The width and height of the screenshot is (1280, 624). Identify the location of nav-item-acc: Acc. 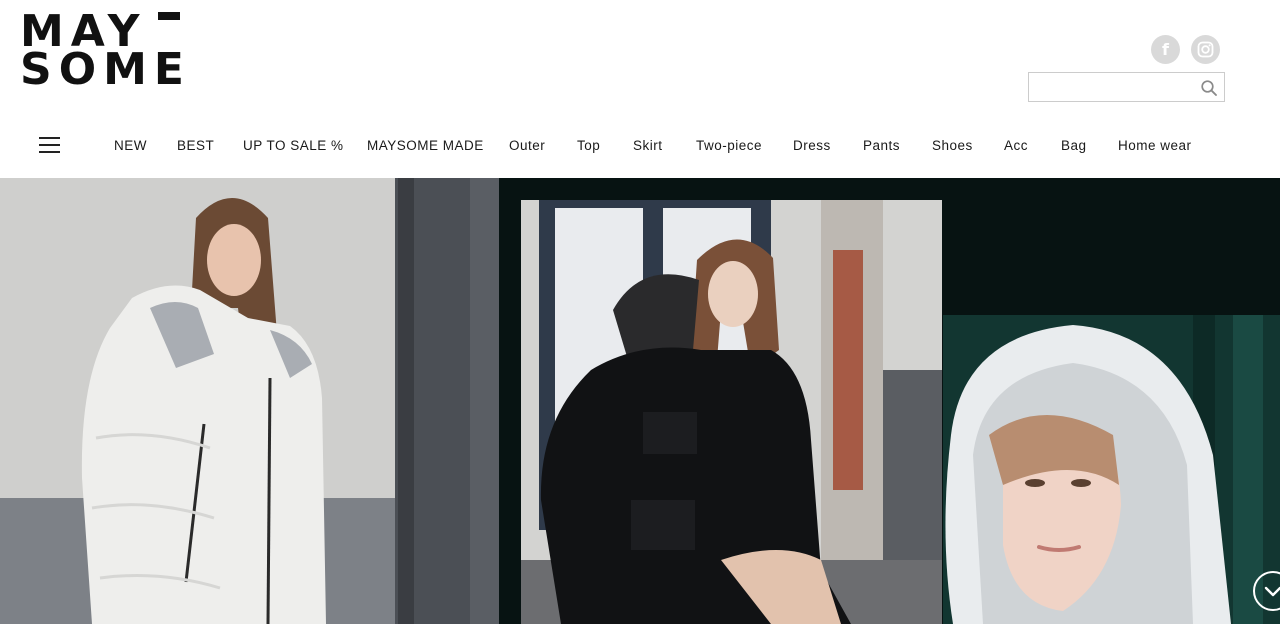
(1016, 146).